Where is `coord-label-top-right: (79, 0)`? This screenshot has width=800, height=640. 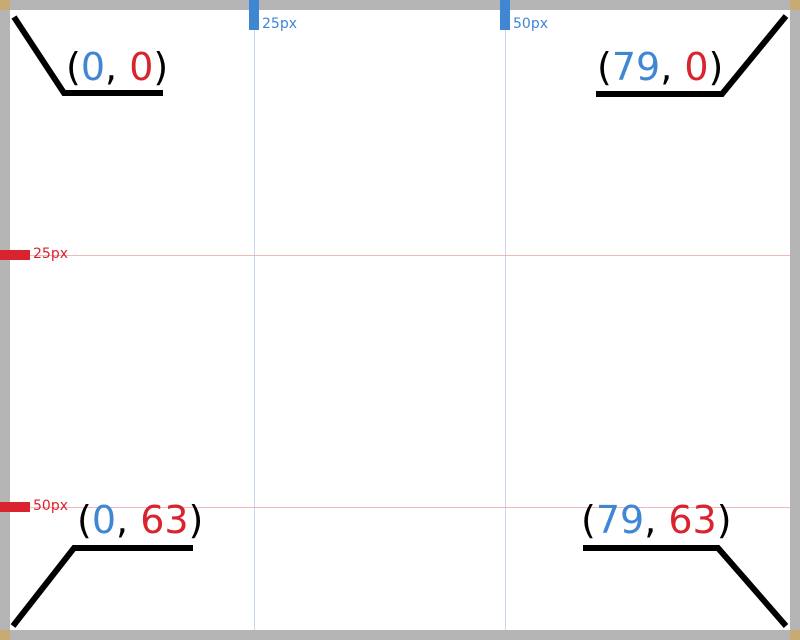
coord-label-top-right: (79, 0) is located at coordinates (660, 67).